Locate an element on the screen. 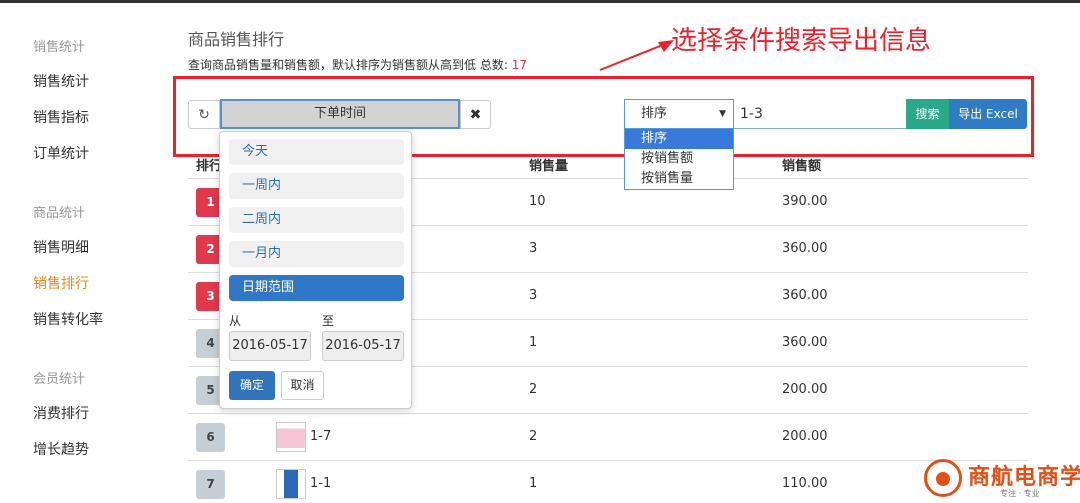 The image size is (1080, 503). sidebar-item-sales-detail: 销售明细 is located at coordinates (61, 247).